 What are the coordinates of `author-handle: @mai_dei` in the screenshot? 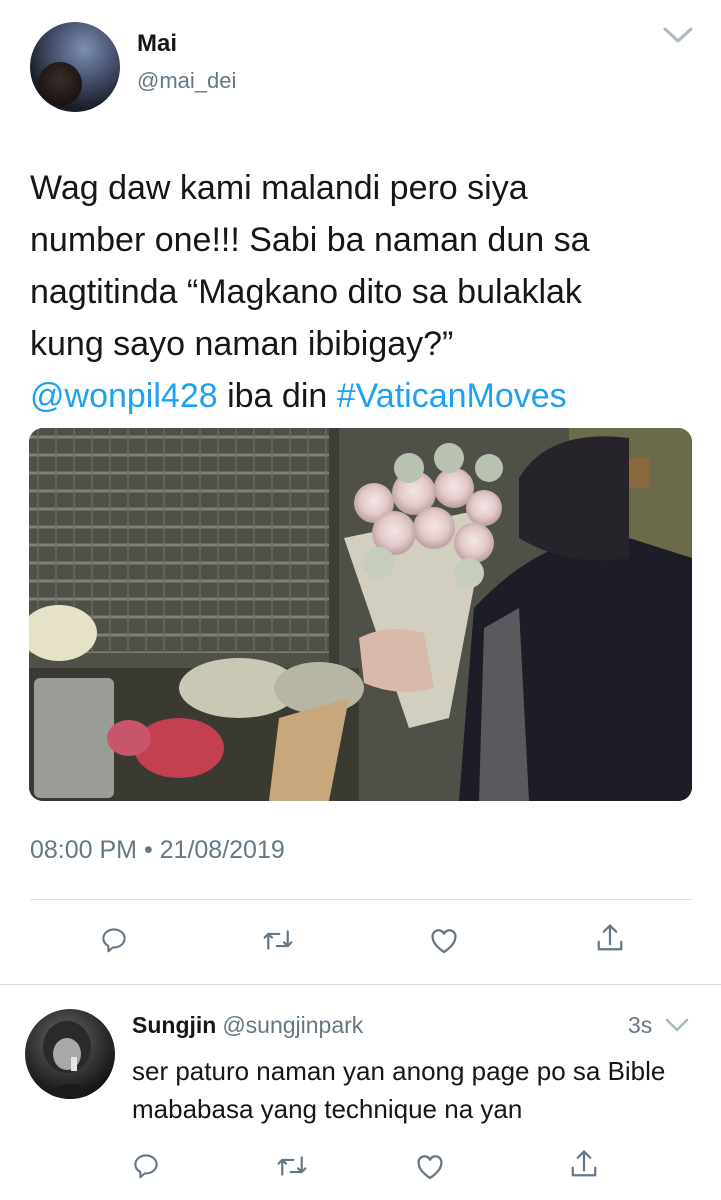 It's located at (186, 81).